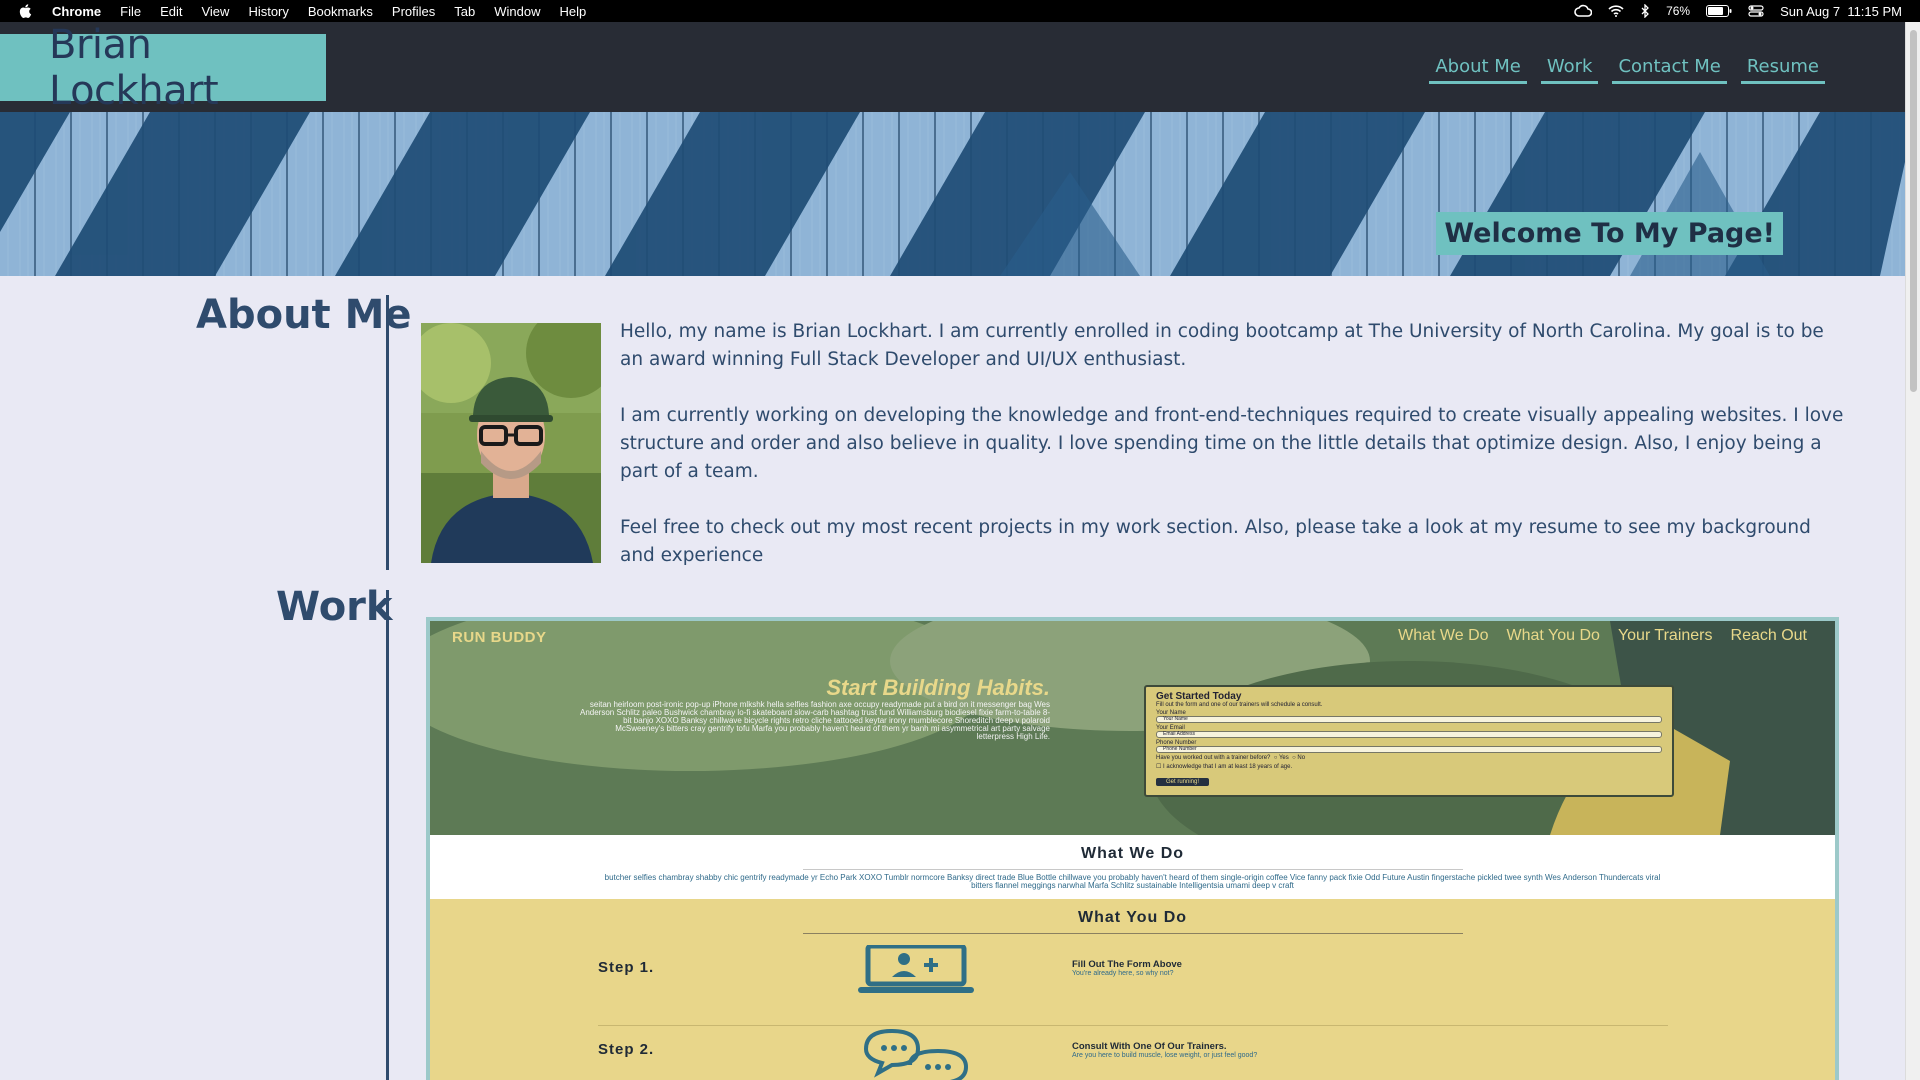 The height and width of the screenshot is (1080, 1920). What do you see at coordinates (1183, 782) in the screenshot?
I see `rb-form-button: Get running!` at bounding box center [1183, 782].